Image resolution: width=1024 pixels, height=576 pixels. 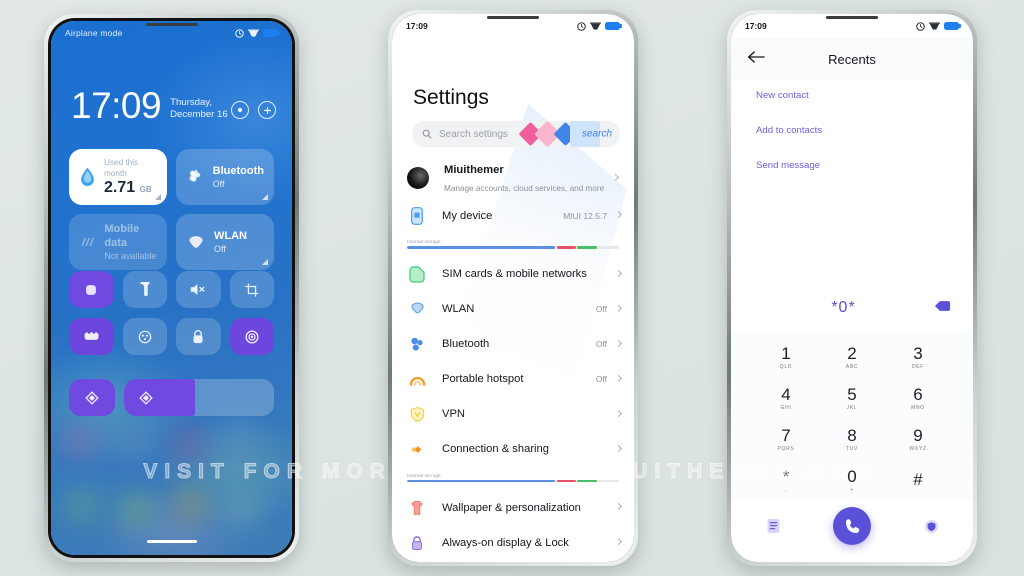 I want to click on key-letters: JKL, so click(x=852, y=407).